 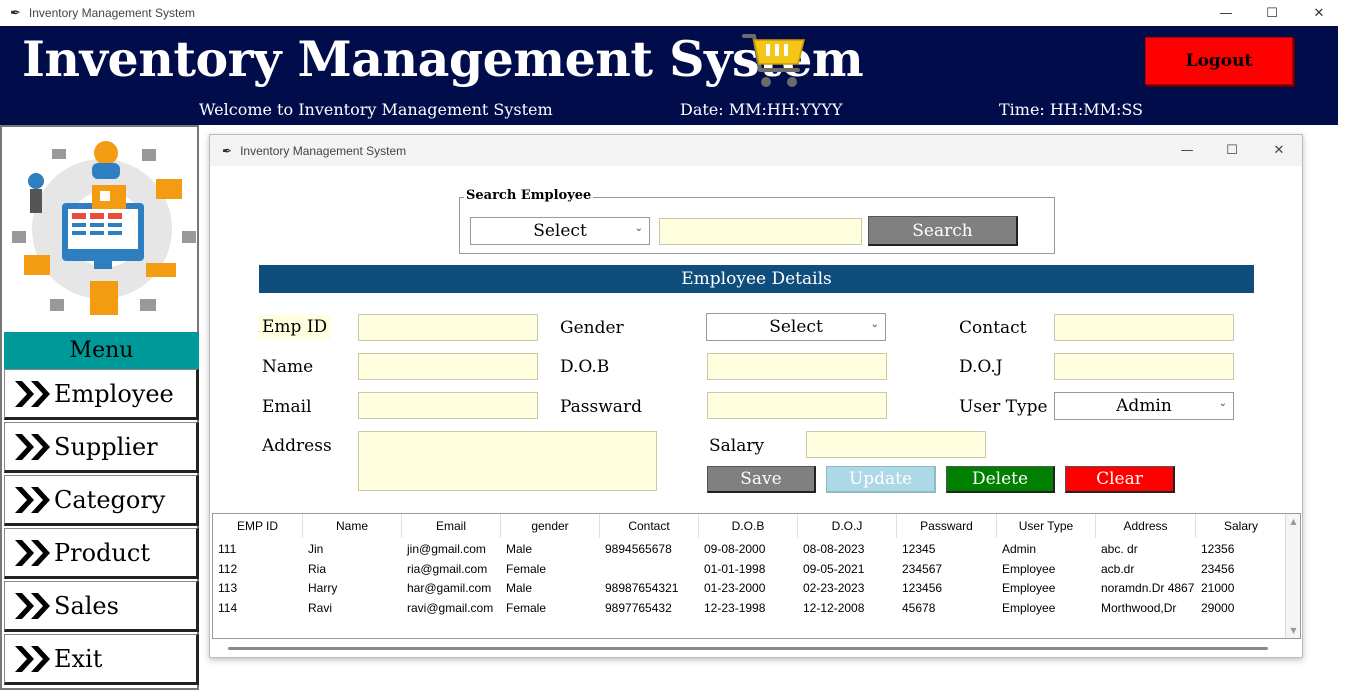 I want to click on search-by-select-value: Select, so click(x=560, y=231).